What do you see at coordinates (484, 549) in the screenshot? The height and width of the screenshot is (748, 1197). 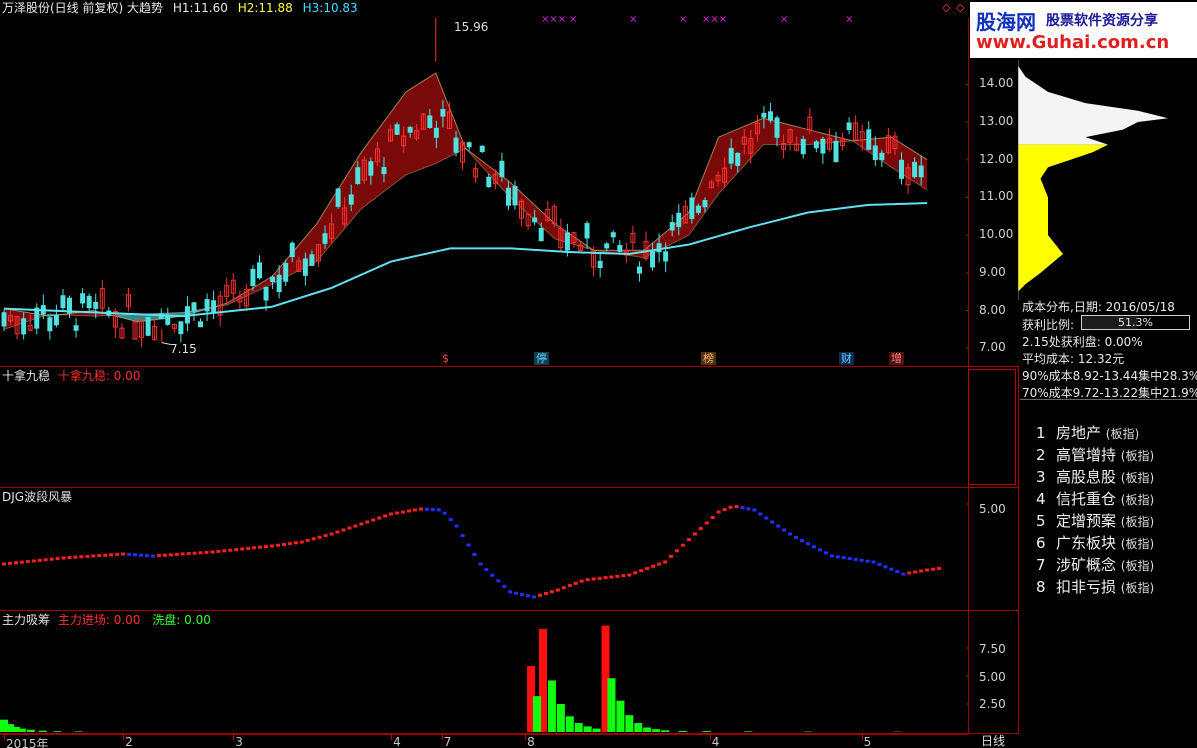 I see `djg-wave-chart` at bounding box center [484, 549].